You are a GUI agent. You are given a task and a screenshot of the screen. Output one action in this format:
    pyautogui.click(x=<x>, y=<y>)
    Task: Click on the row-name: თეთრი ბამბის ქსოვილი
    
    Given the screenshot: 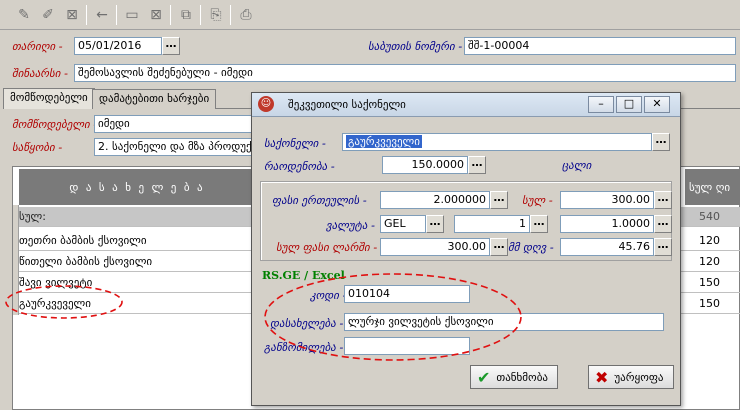 What is the action you would take?
    pyautogui.click(x=83, y=240)
    